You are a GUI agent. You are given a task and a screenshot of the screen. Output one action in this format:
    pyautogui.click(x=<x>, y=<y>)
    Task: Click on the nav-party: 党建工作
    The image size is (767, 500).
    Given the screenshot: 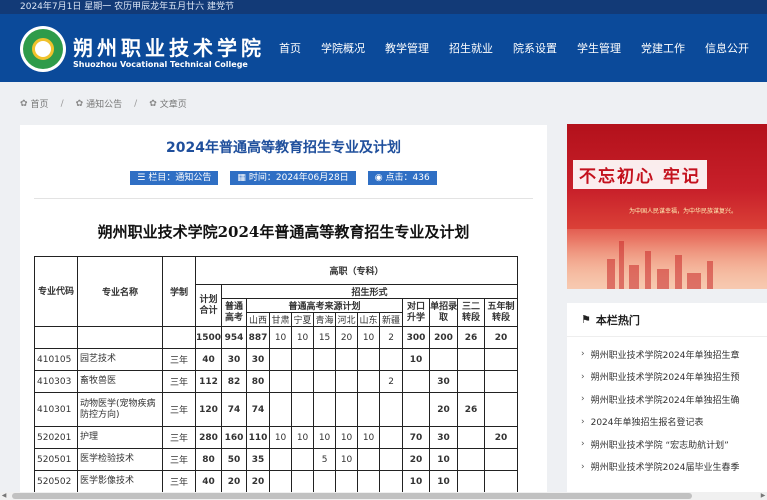 What is the action you would take?
    pyautogui.click(x=663, y=48)
    